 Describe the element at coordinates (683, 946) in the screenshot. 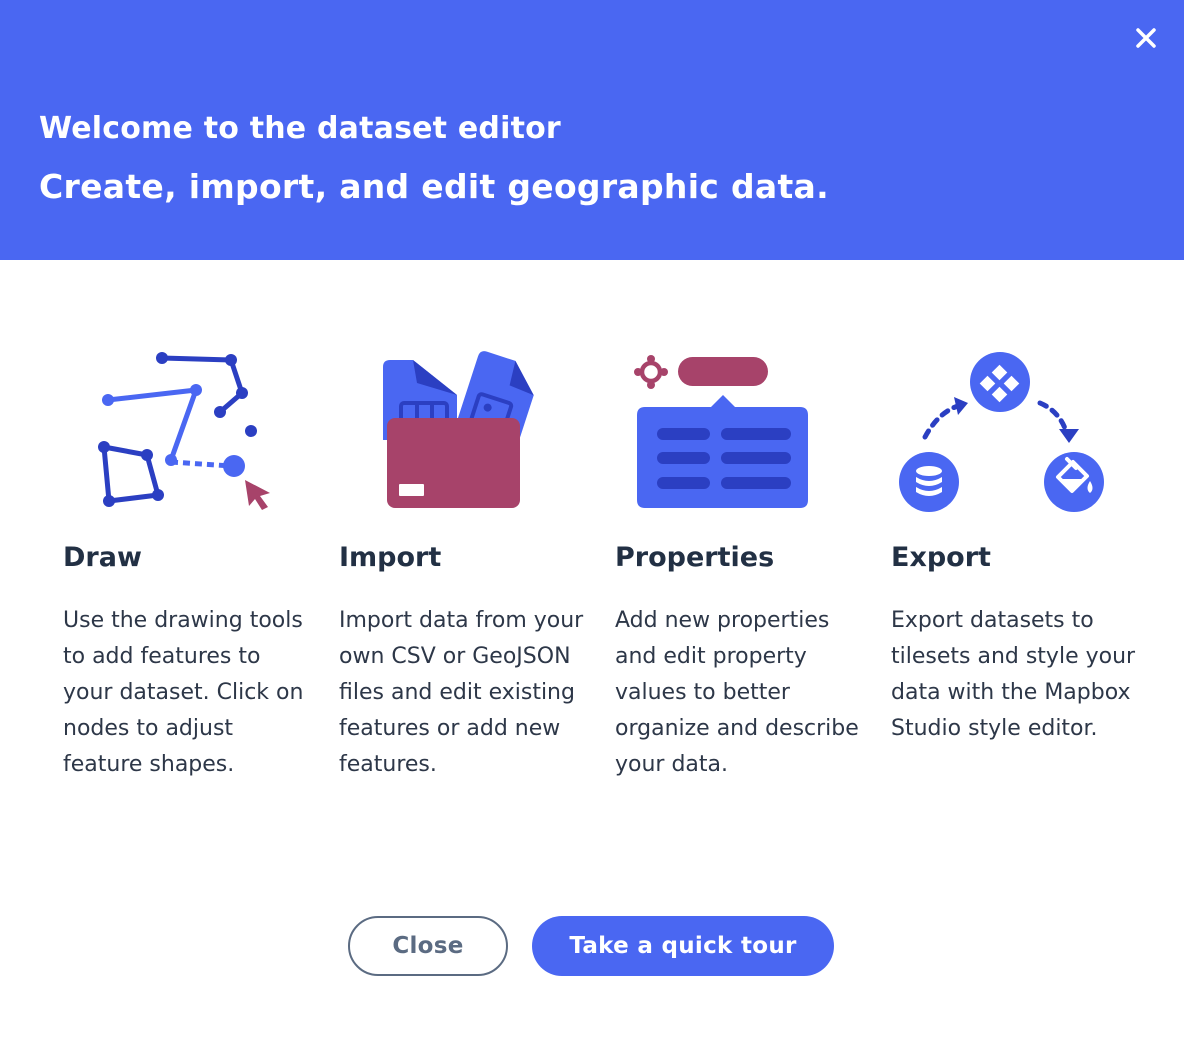

I see `take-tour-button: Take a quick tour` at that location.